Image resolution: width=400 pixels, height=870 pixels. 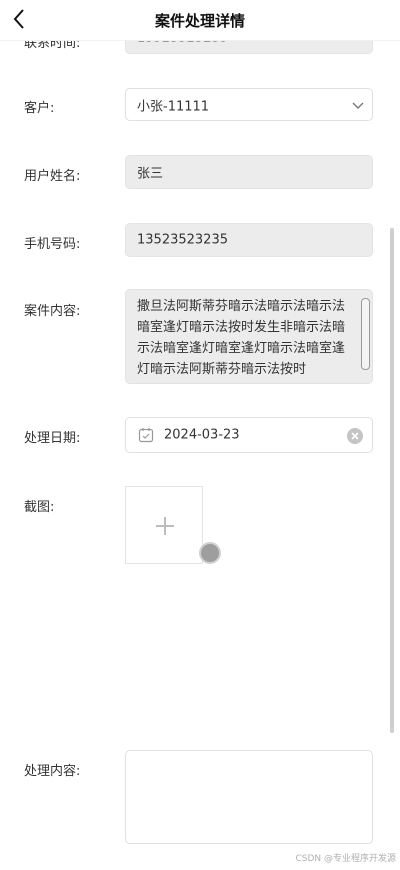 I want to click on content-scrollbar, so click(x=365, y=334).